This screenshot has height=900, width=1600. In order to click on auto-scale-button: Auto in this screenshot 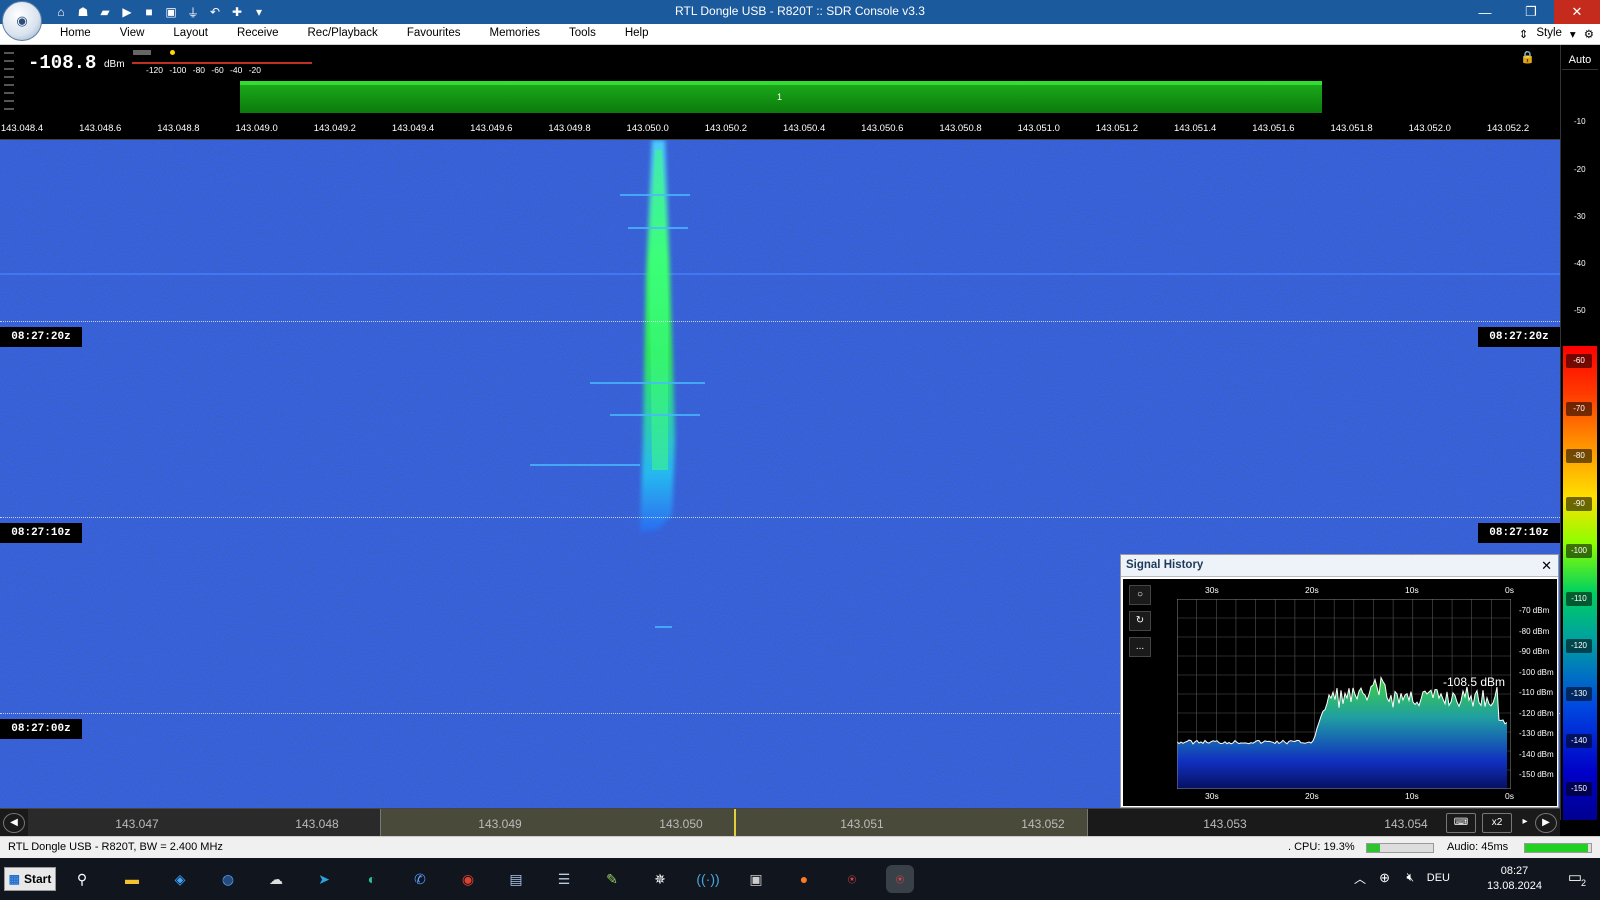, I will do `click(1580, 60)`.